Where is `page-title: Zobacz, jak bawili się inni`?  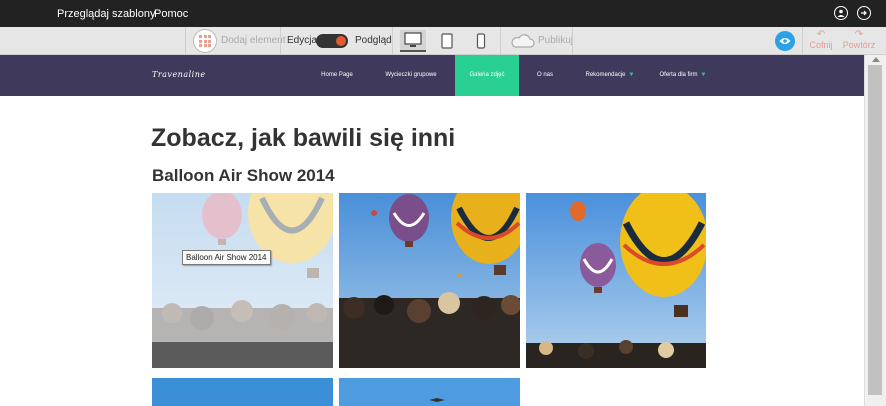 page-title: Zobacz, jak bawili się inni is located at coordinates (303, 138).